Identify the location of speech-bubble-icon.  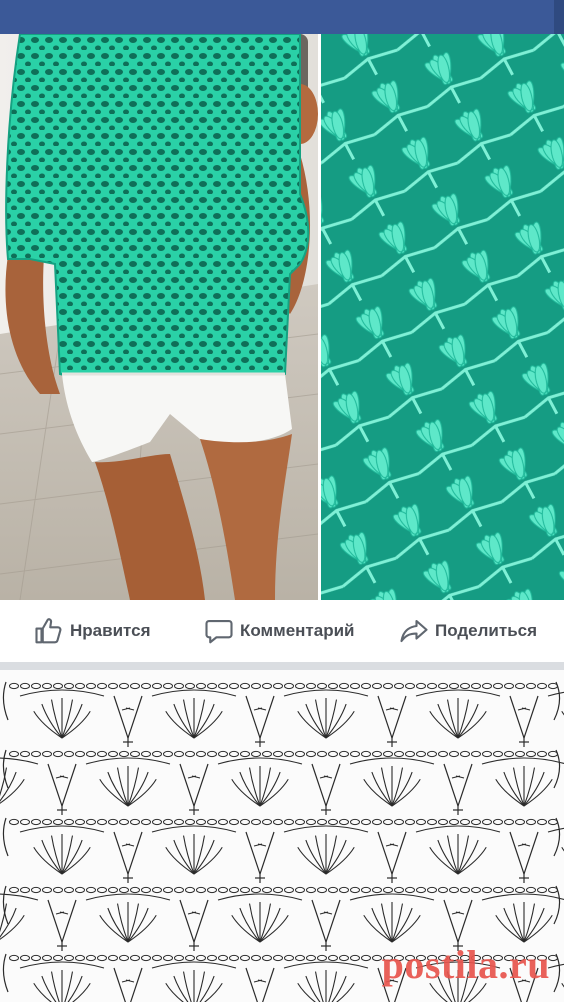
(219, 631).